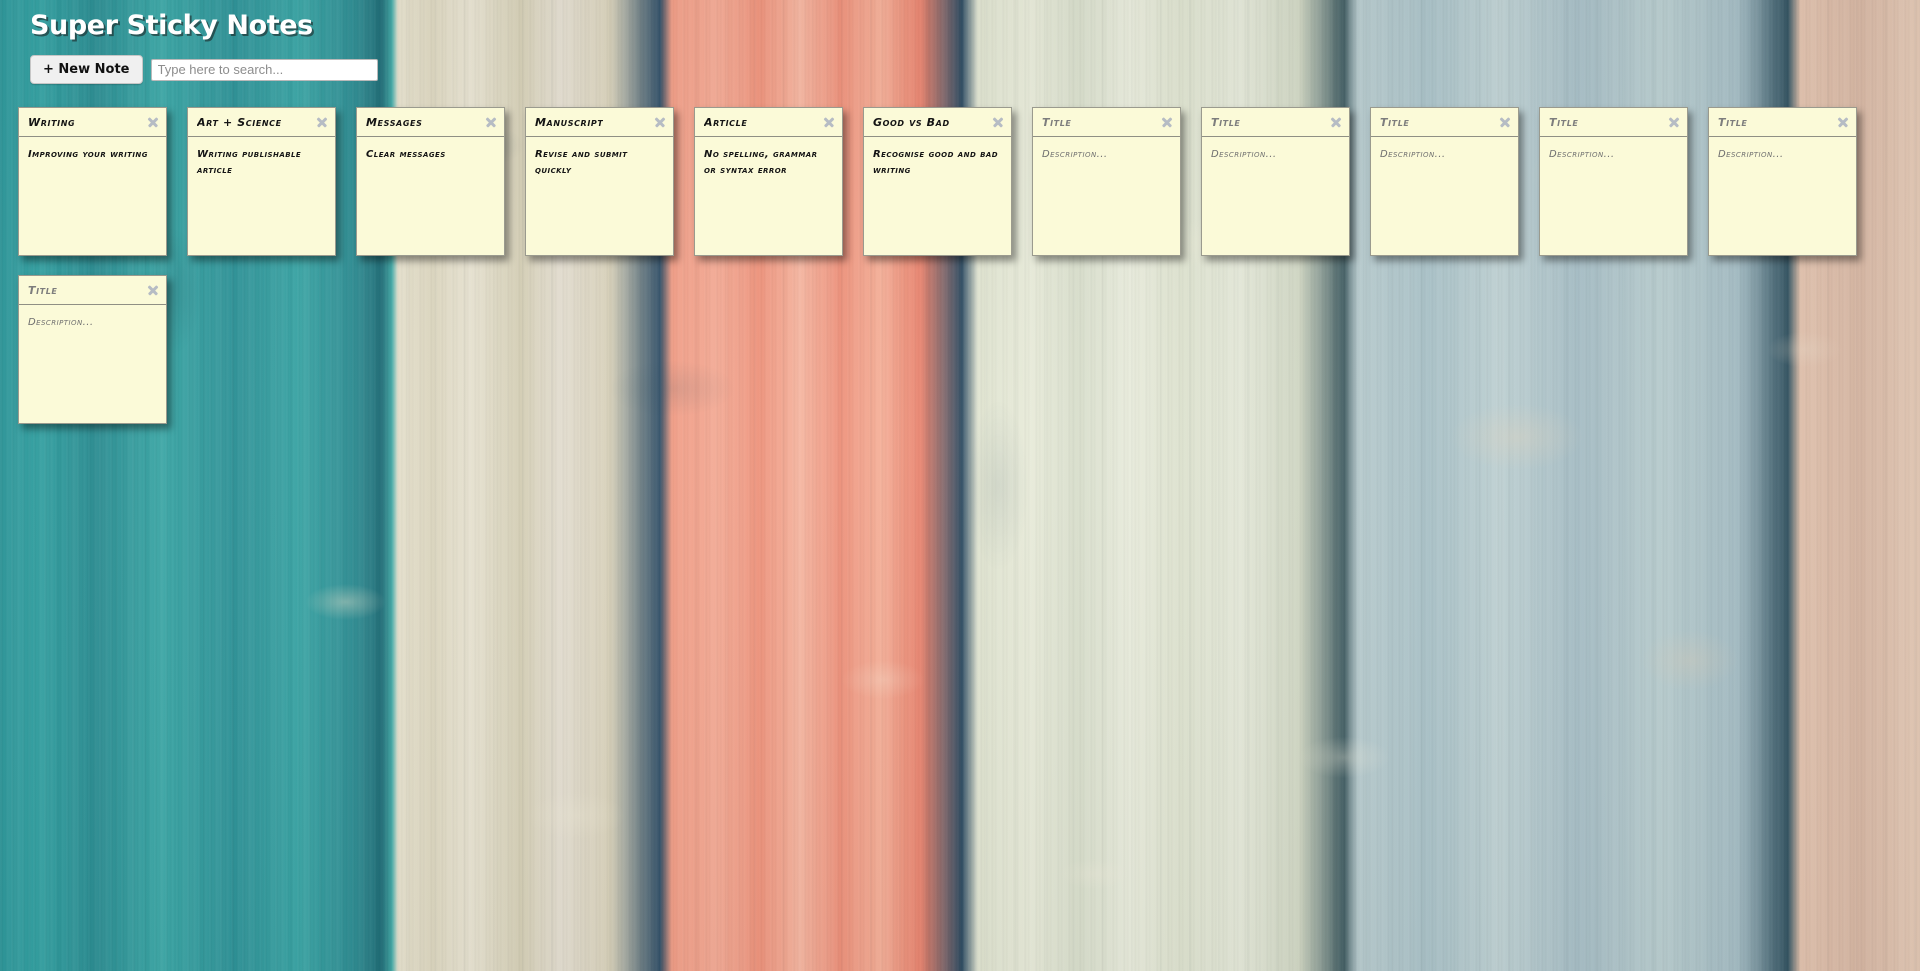 The width and height of the screenshot is (1920, 971). Describe the element at coordinates (92, 122) in the screenshot. I see `note-header: Writing` at that location.